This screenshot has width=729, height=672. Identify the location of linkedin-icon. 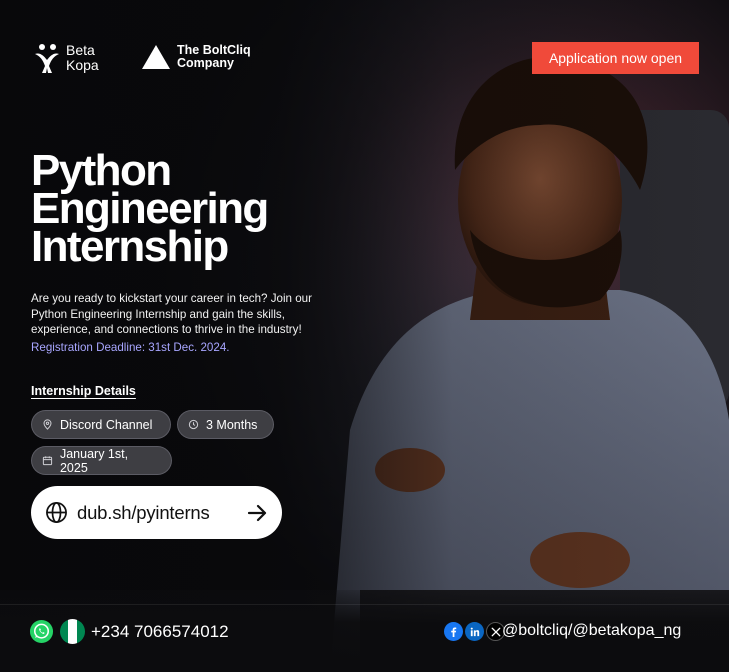
(474, 631).